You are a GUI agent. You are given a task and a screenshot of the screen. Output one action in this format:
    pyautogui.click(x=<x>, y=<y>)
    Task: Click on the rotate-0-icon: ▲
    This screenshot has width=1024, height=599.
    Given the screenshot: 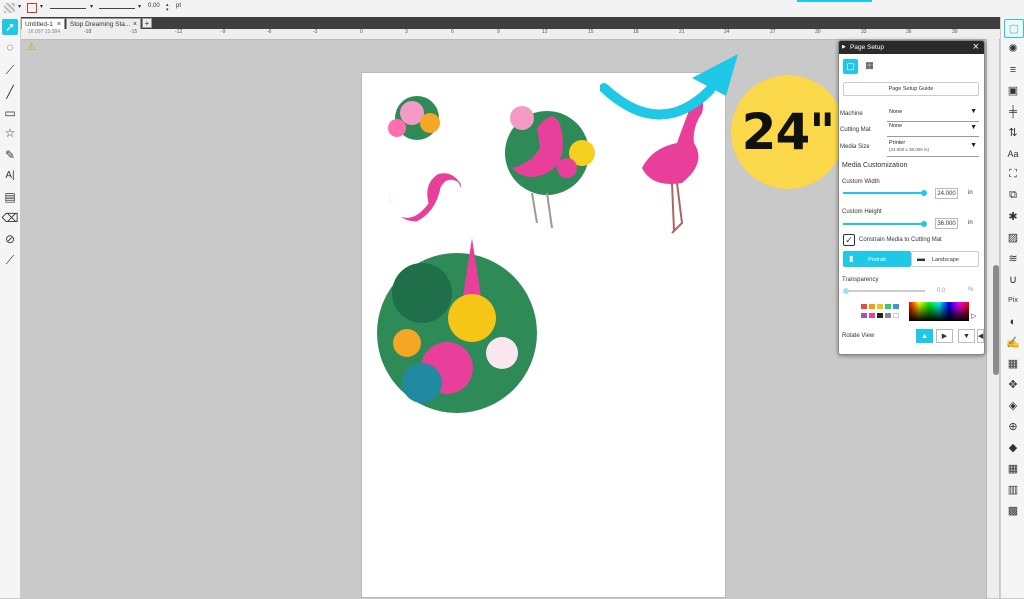 What is the action you would take?
    pyautogui.click(x=924, y=336)
    